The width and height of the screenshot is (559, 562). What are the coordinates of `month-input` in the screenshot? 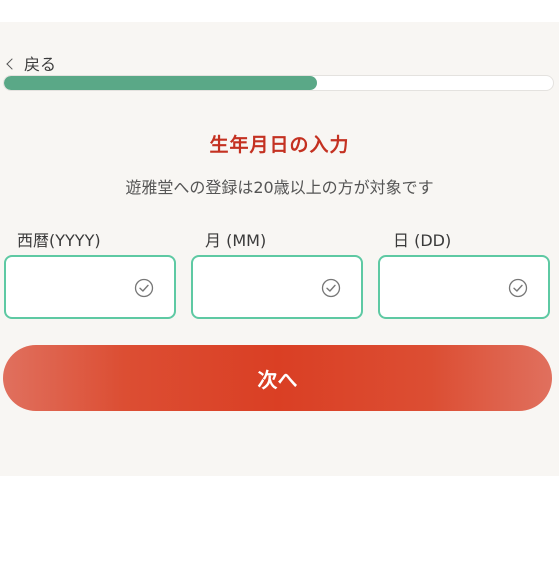 It's located at (262, 288).